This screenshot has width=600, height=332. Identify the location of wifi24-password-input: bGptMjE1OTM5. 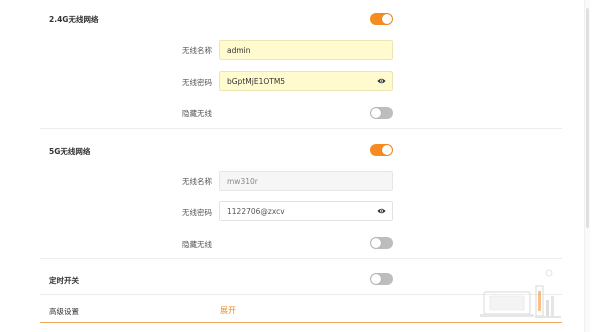
(306, 81).